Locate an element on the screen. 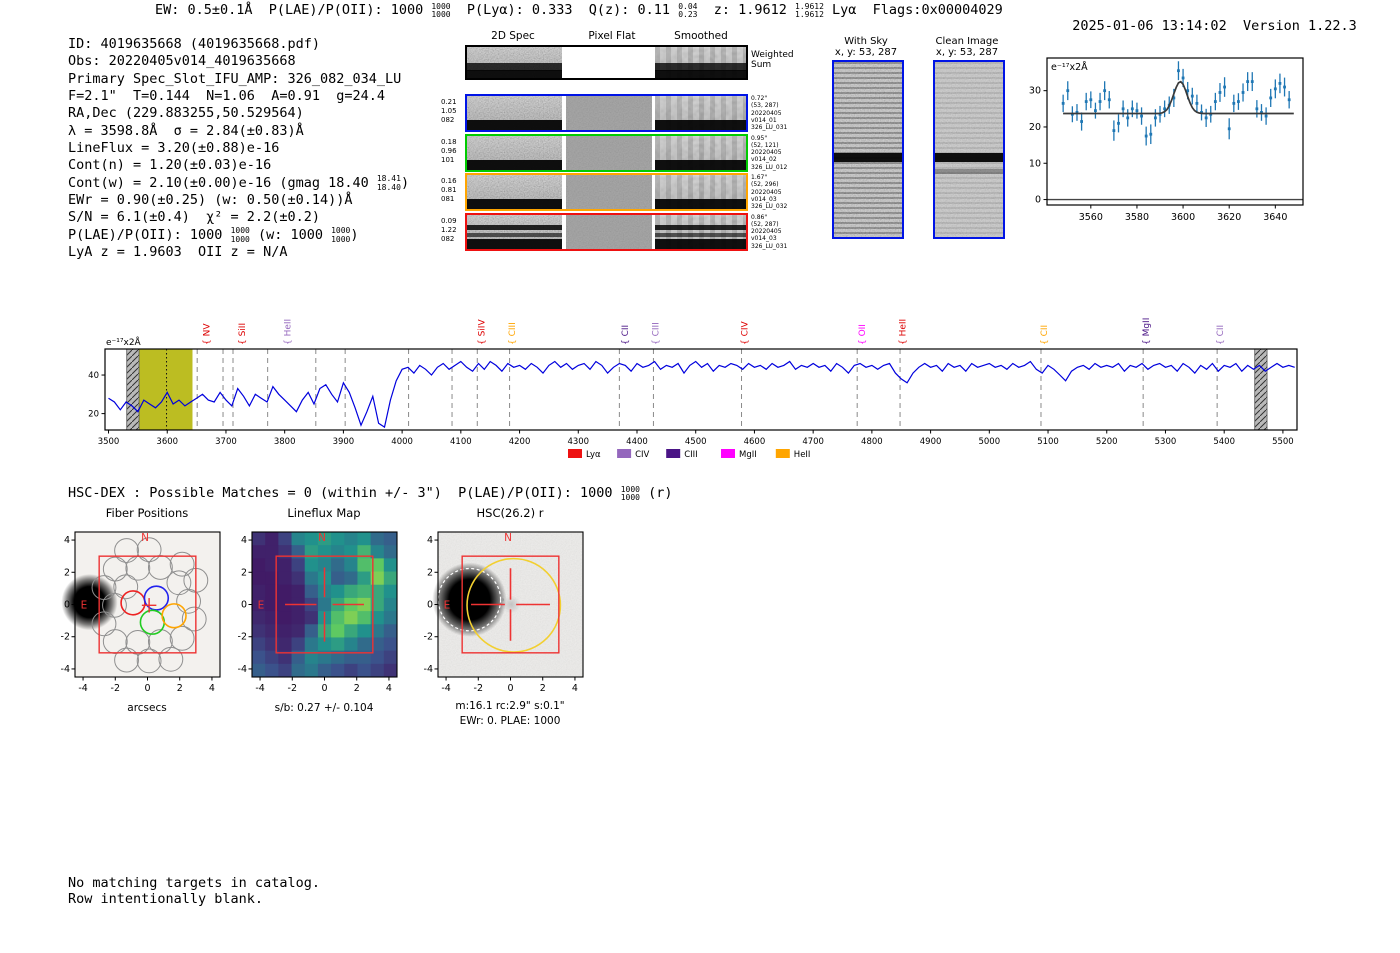  fiber-xlabel: arcsecs is located at coordinates (147, 708).